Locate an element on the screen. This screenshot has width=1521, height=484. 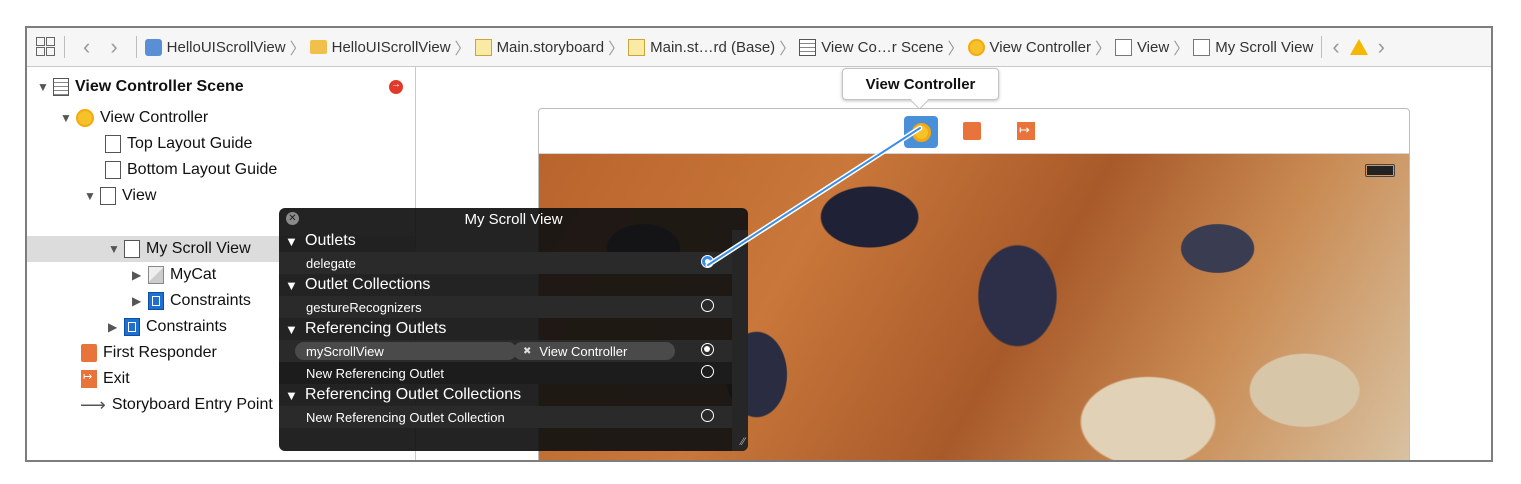
outlet-row-gesture-recognizers: gestureRecognizers is located at coordinates (513, 307).